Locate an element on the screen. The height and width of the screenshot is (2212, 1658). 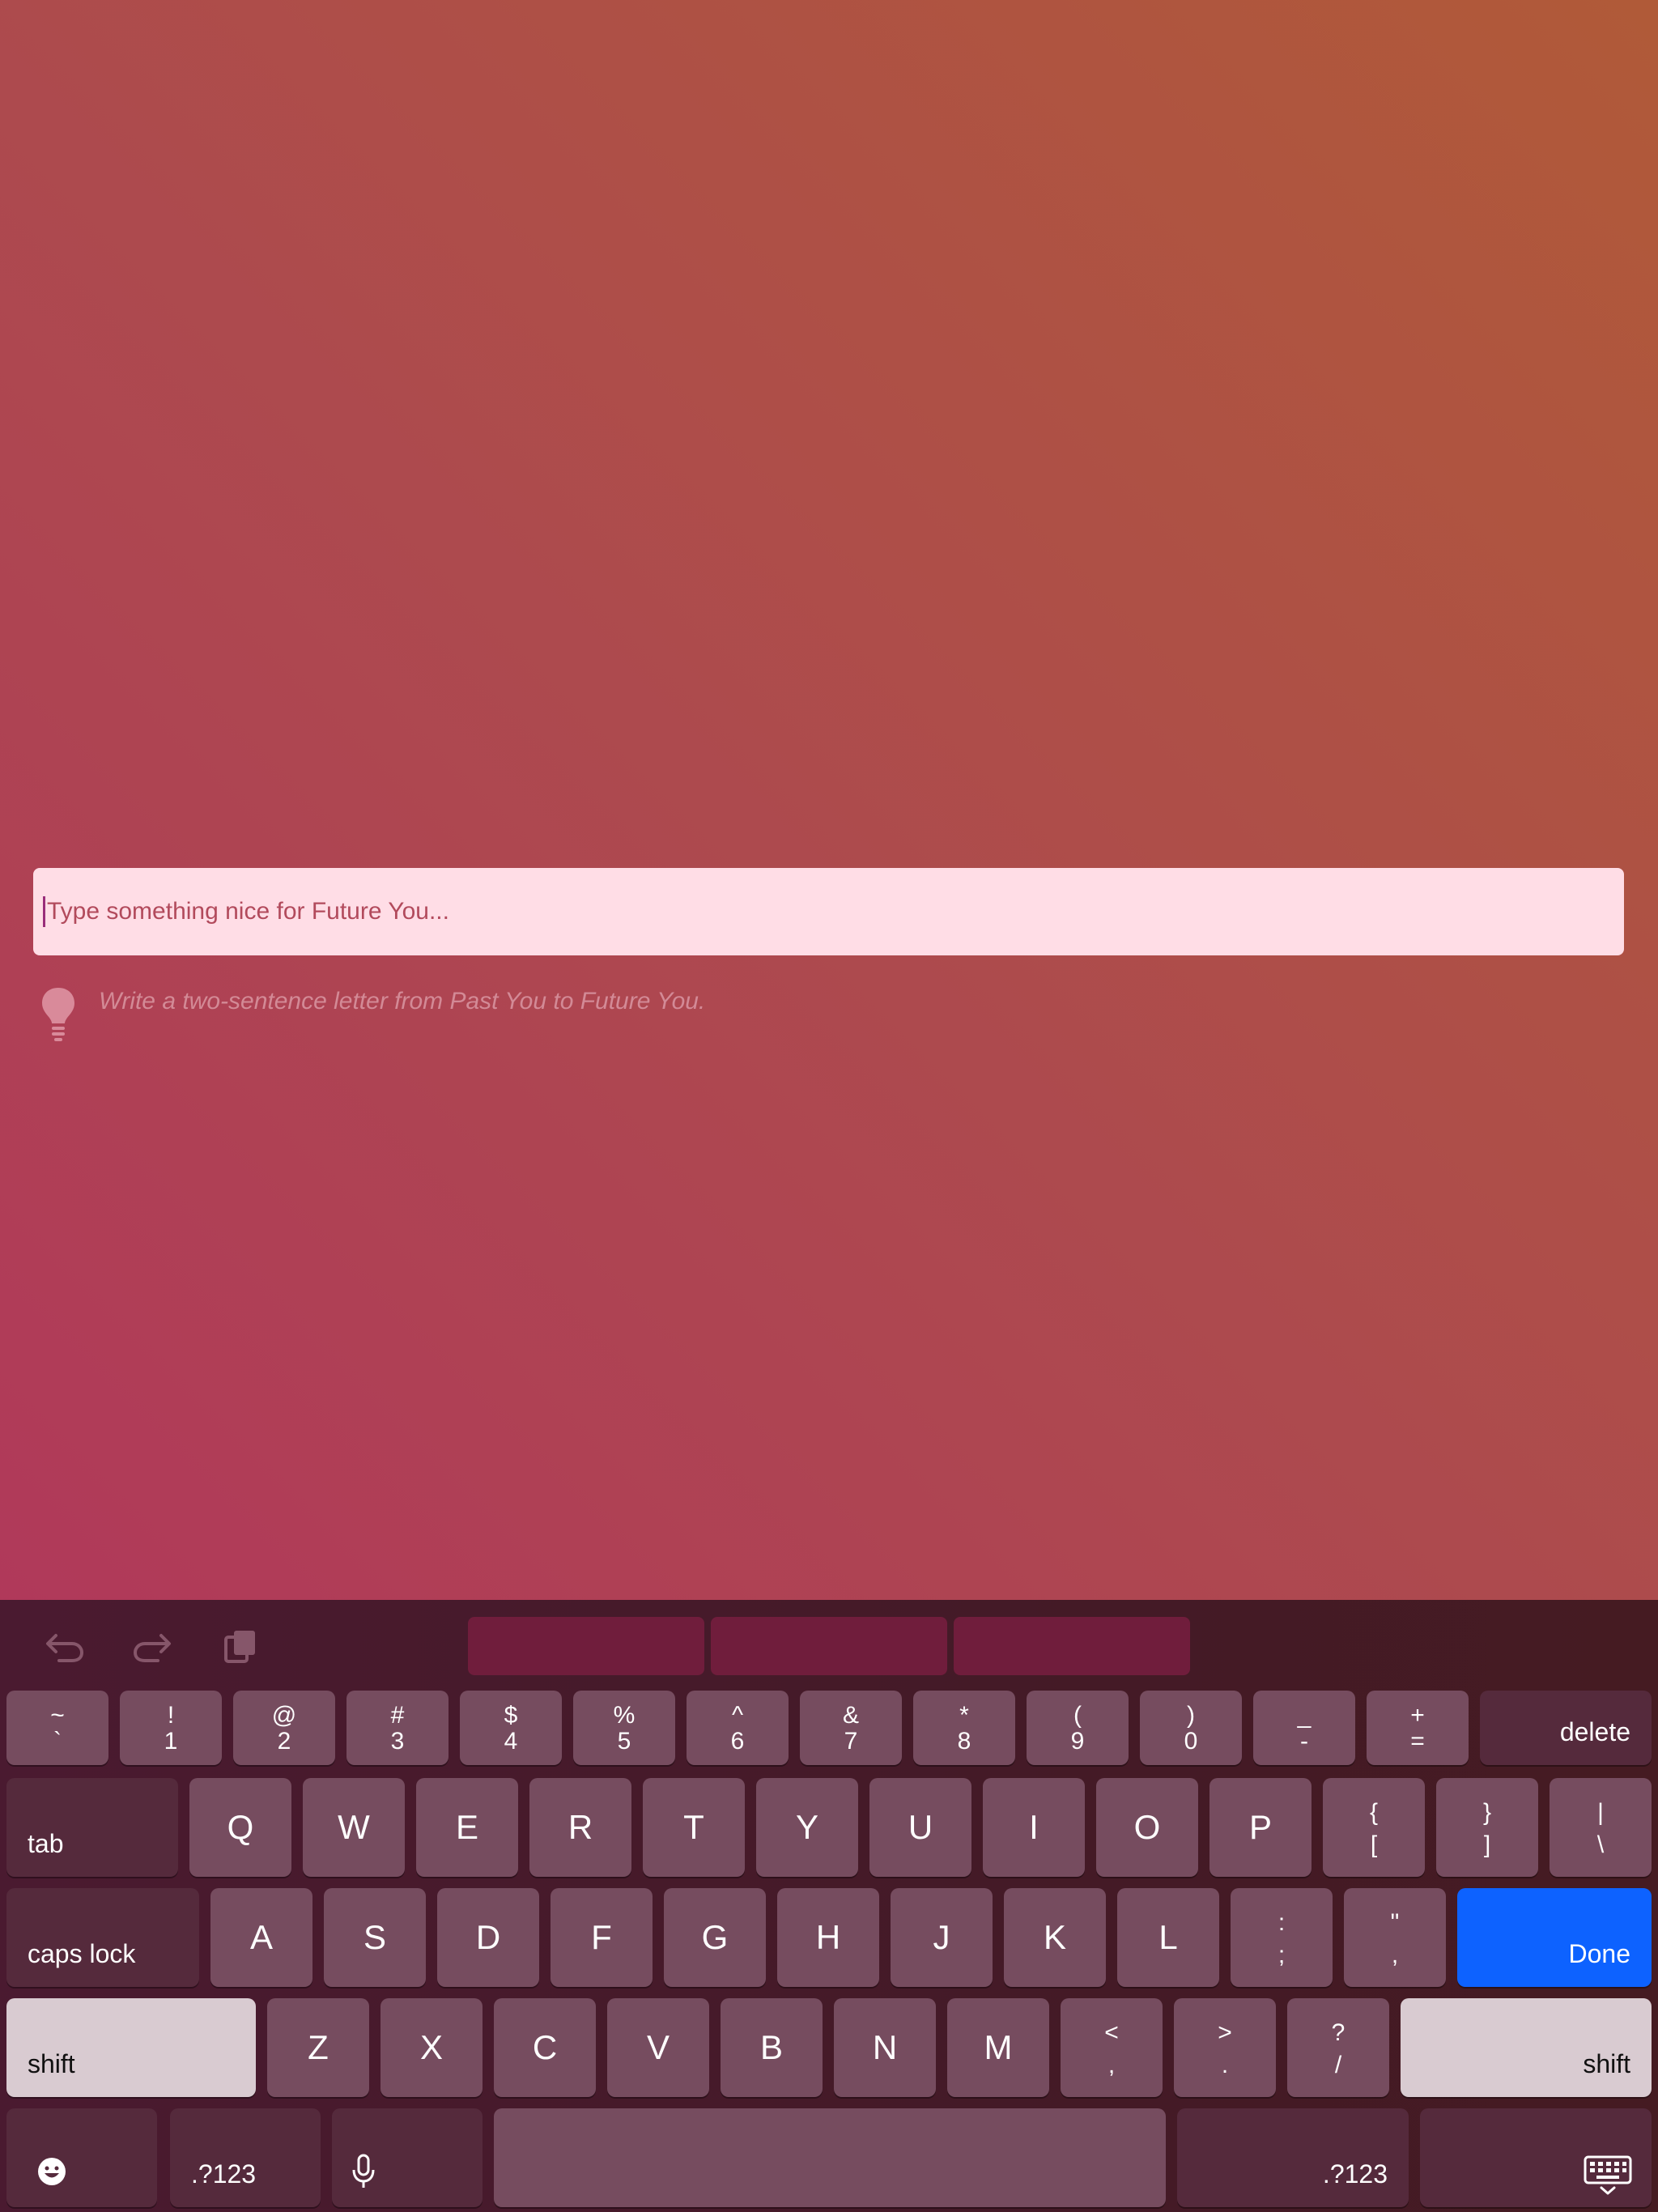
emoji-key is located at coordinates (81, 2157).